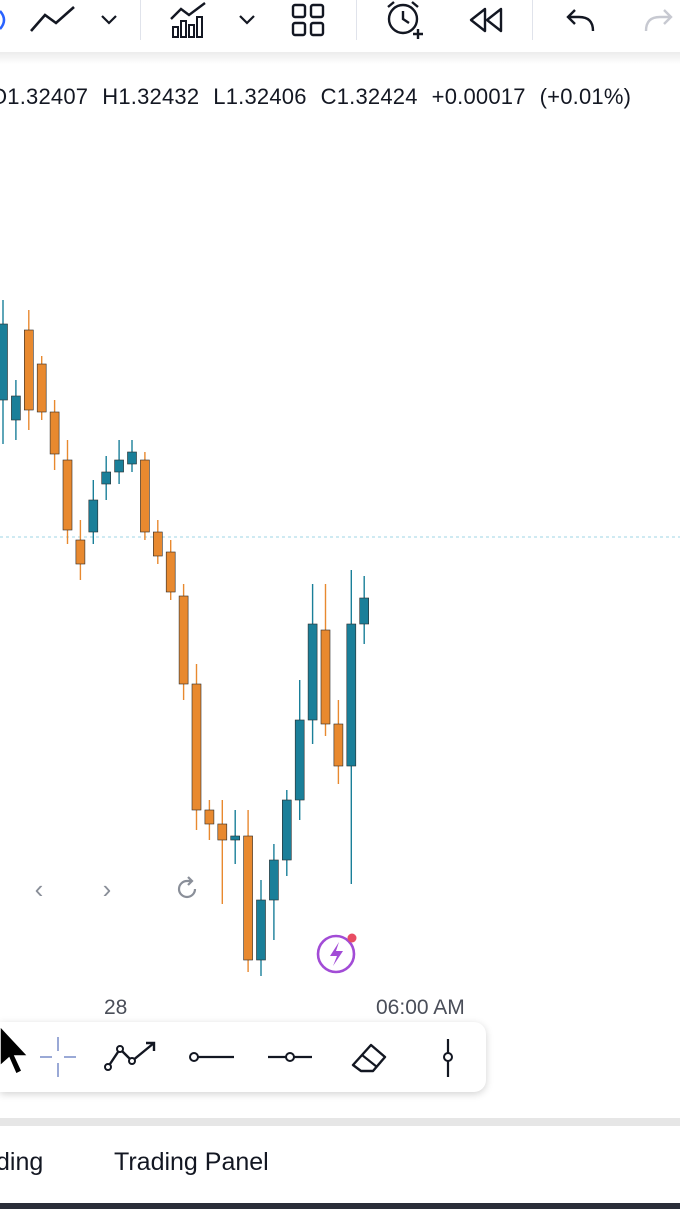  What do you see at coordinates (44, 96) in the screenshot?
I see `ohlc-open: O1.32407` at bounding box center [44, 96].